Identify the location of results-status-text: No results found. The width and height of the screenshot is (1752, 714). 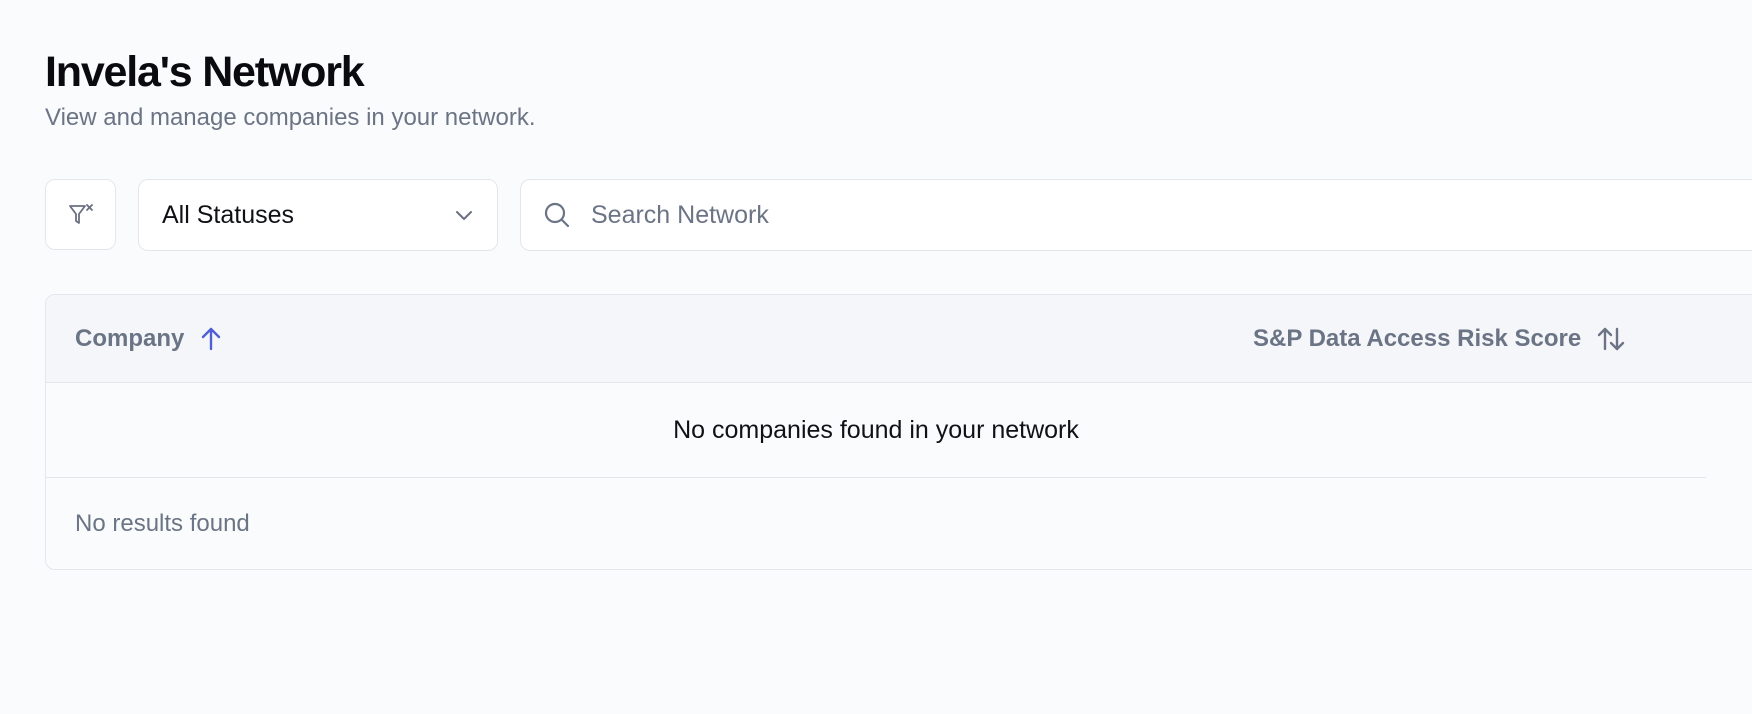
(162, 523).